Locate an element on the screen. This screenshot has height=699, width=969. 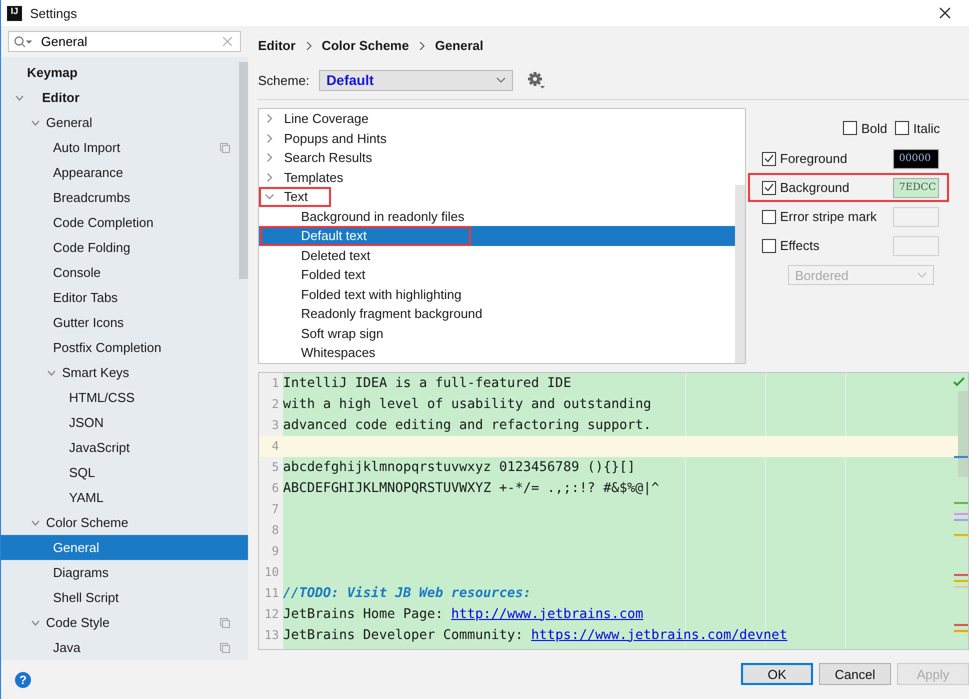
sidebar-item: Code Style is located at coordinates (124, 623).